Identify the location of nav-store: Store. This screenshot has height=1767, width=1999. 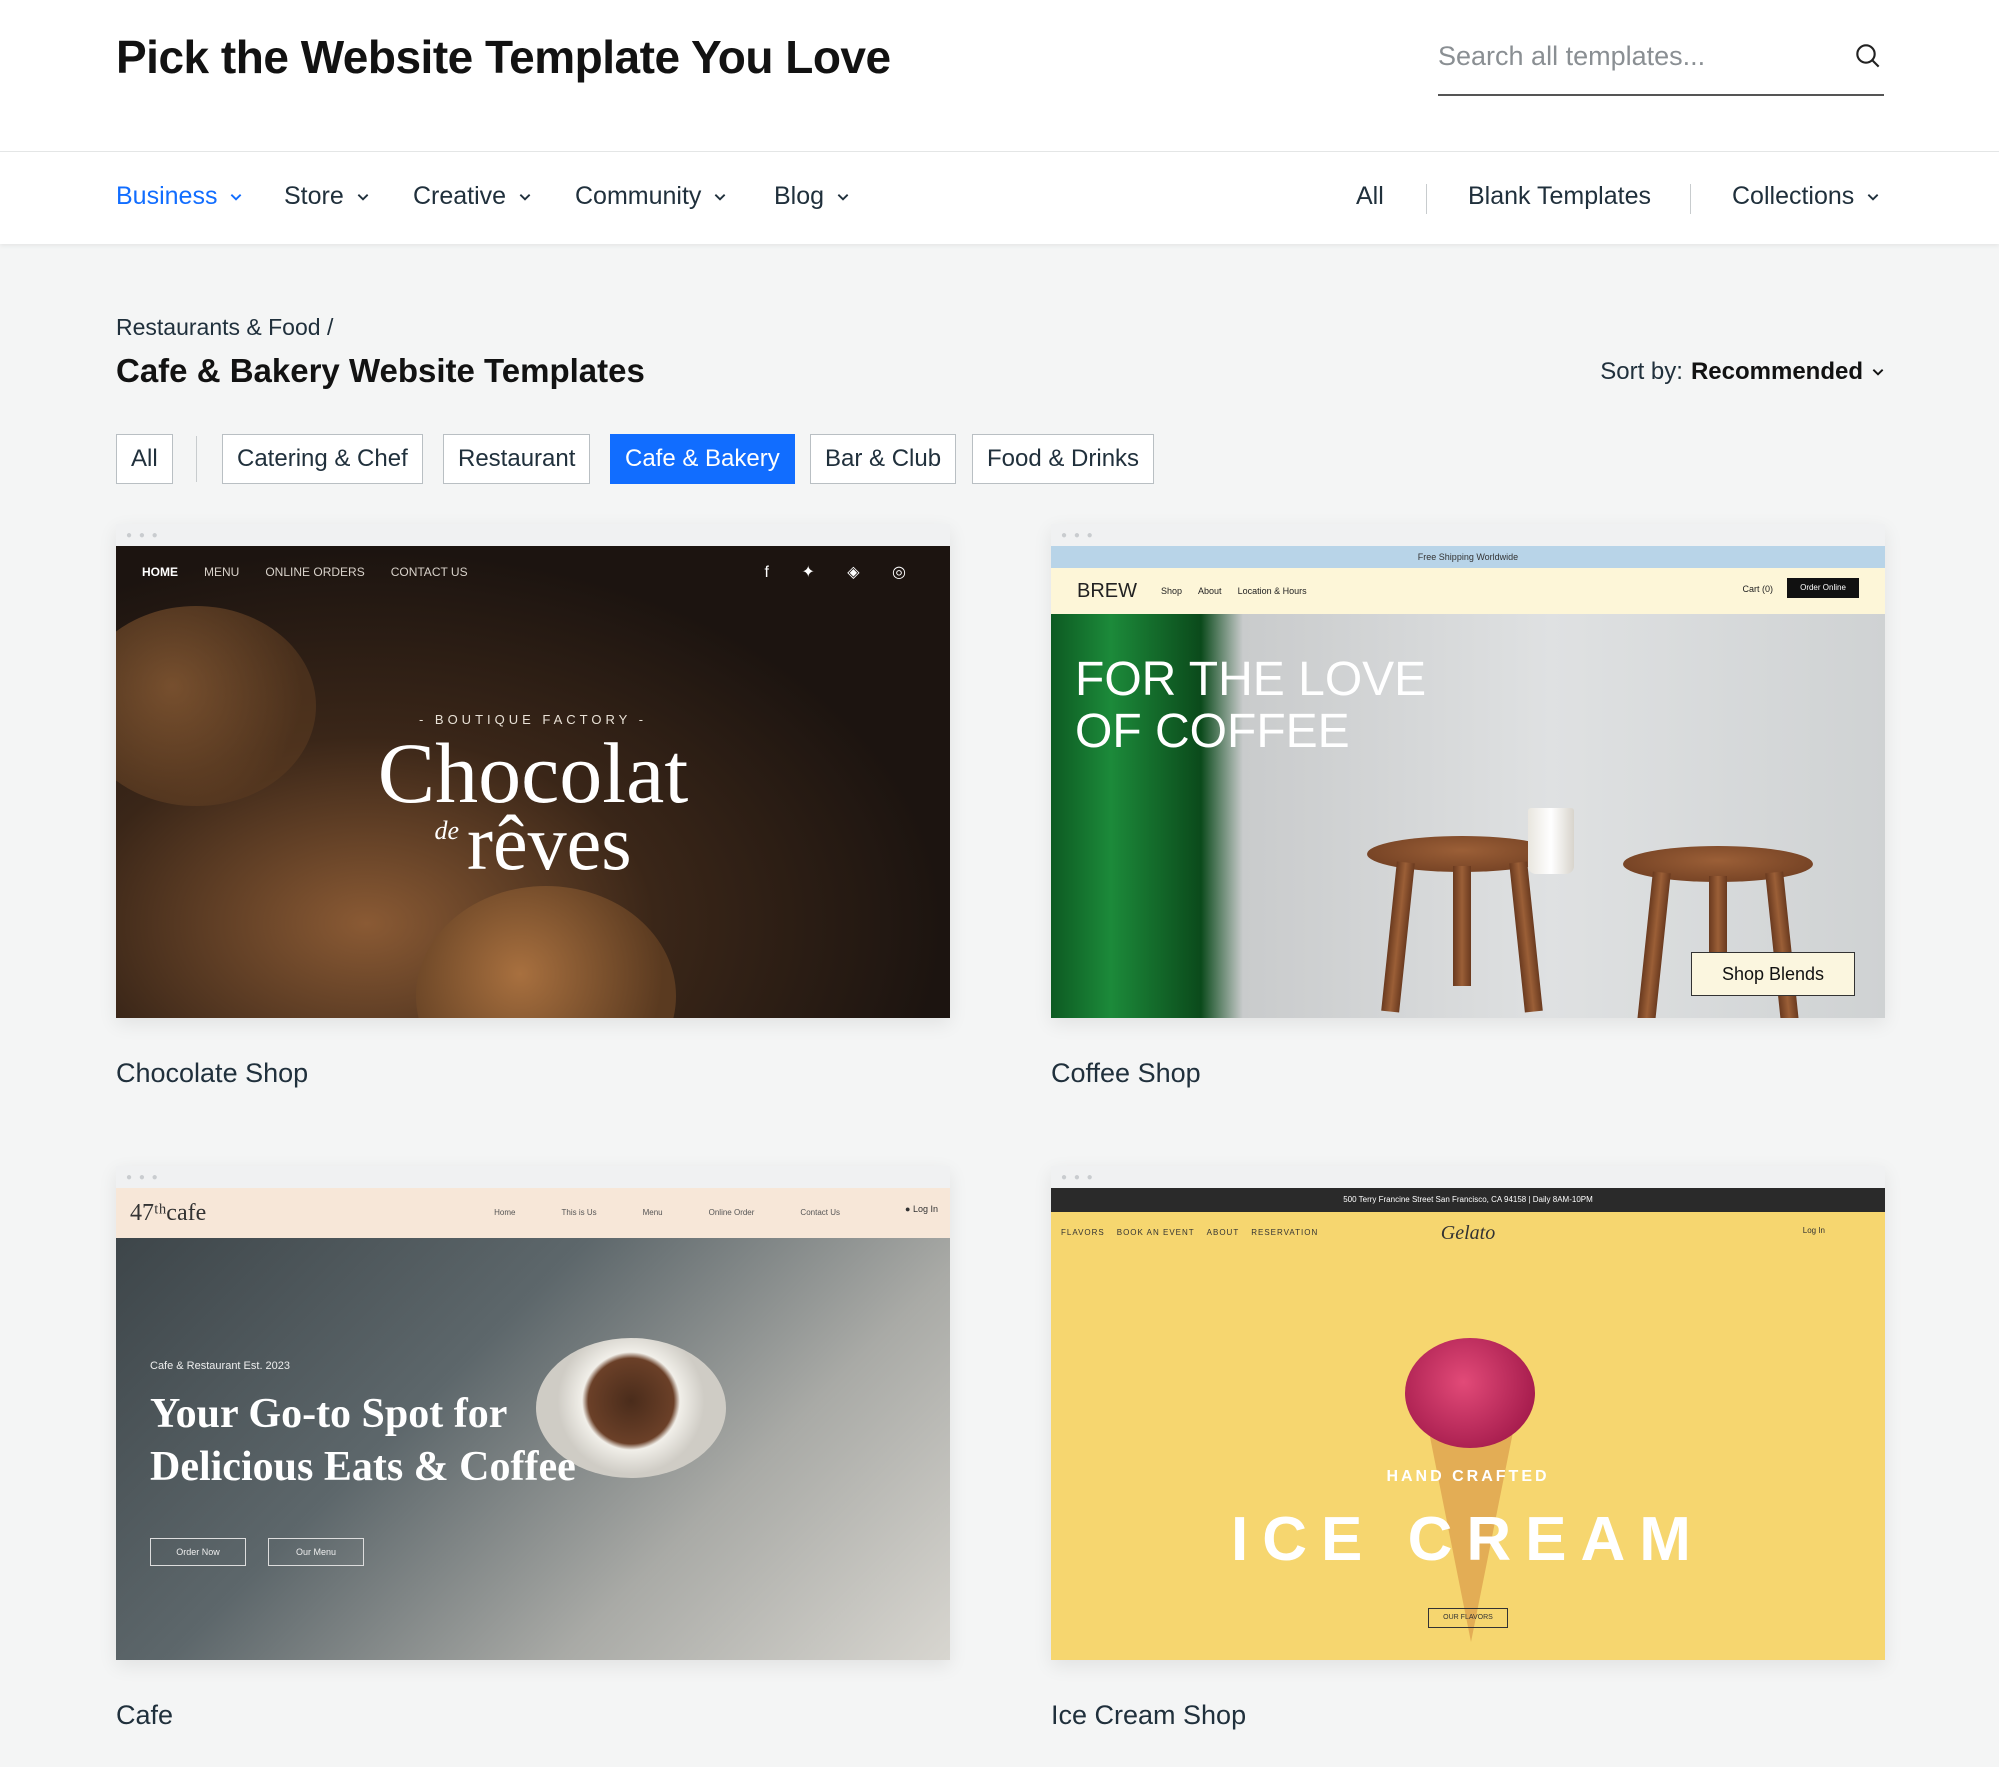
(327, 196).